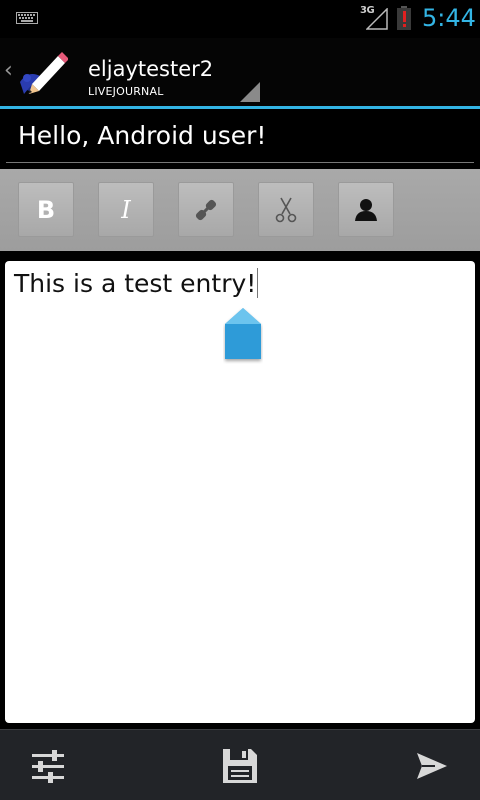 This screenshot has height=800, width=480. I want to click on settings-button, so click(48, 766).